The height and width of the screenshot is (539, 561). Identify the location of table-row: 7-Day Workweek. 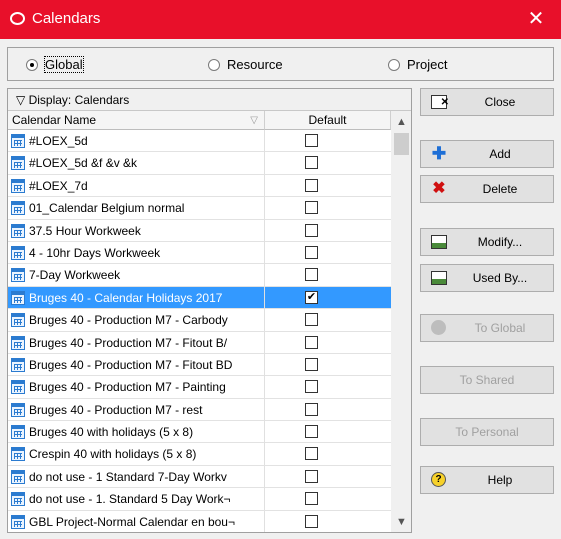
(199, 275).